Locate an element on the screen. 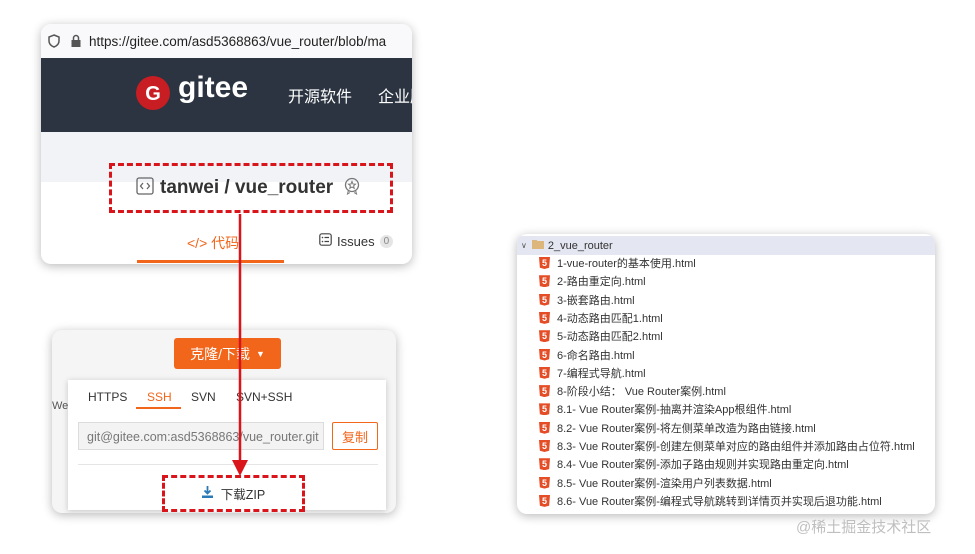  file-name: 1-vue-router的基本使用.html is located at coordinates (626, 264).